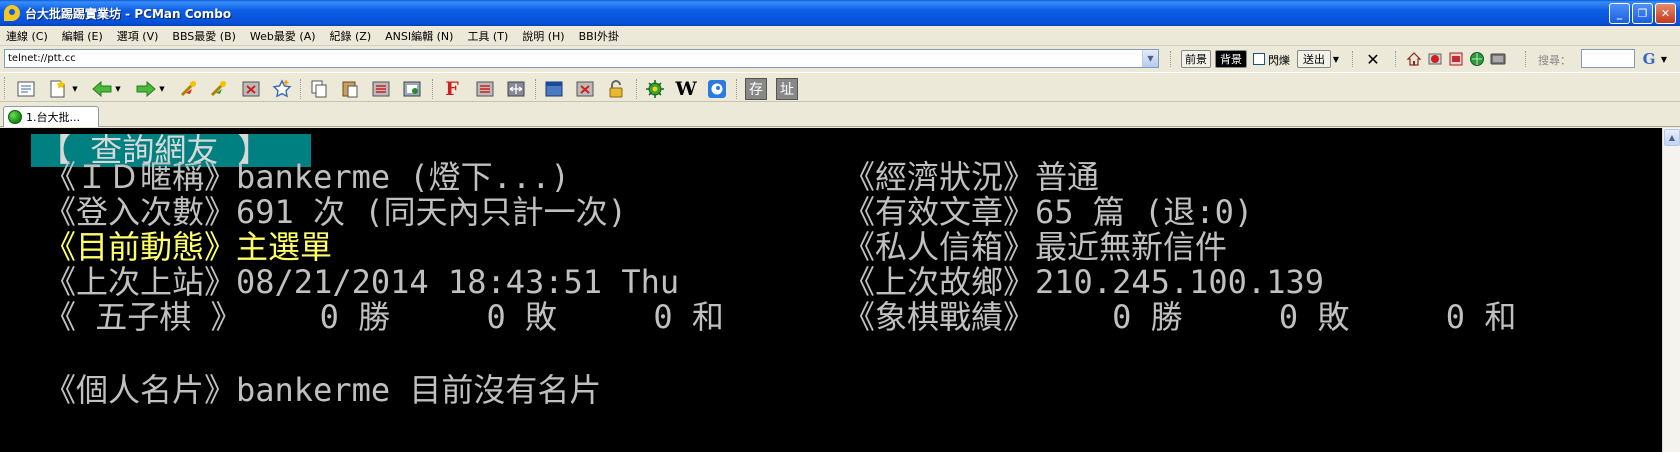 The width and height of the screenshot is (1680, 452). Describe the element at coordinates (1373, 59) in the screenshot. I see `close-x-icon: ✕` at that location.